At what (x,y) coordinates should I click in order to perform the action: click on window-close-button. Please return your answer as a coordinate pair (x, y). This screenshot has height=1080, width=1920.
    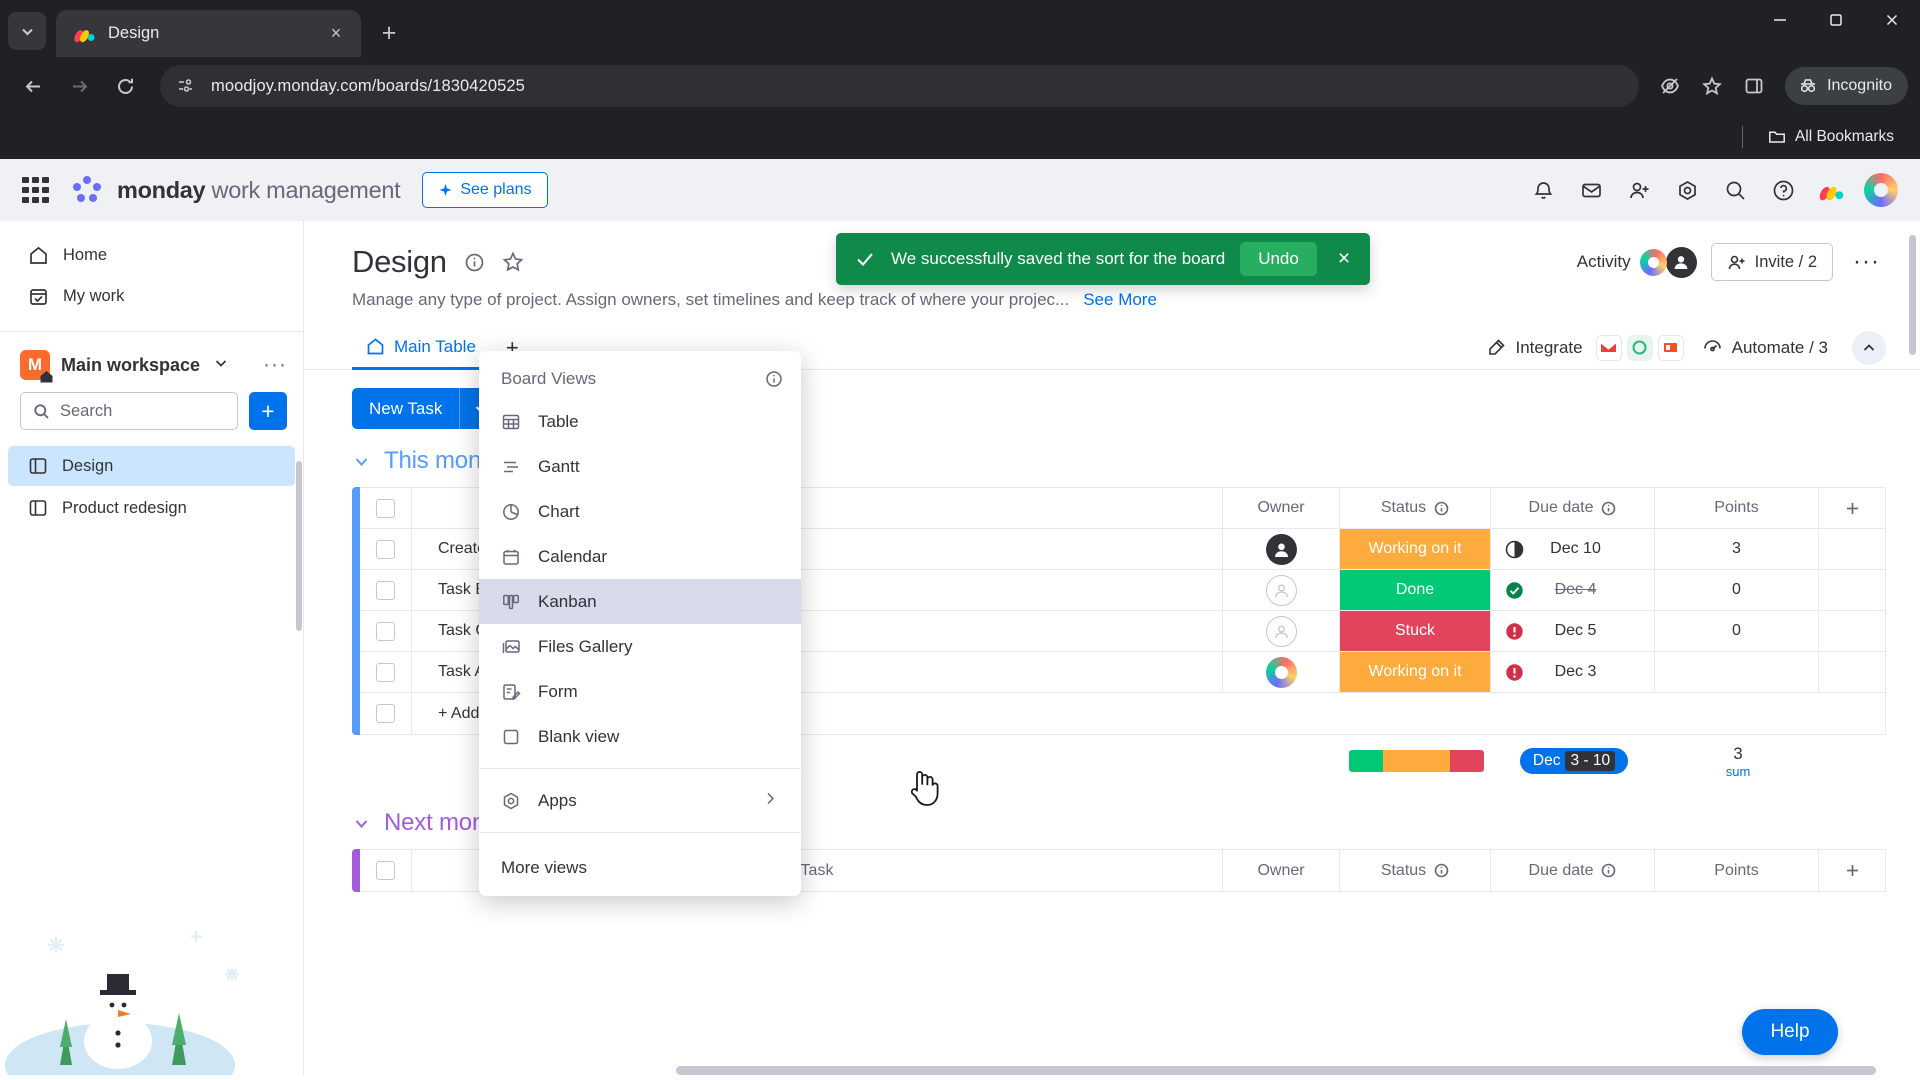
    Looking at the image, I should click on (1892, 20).